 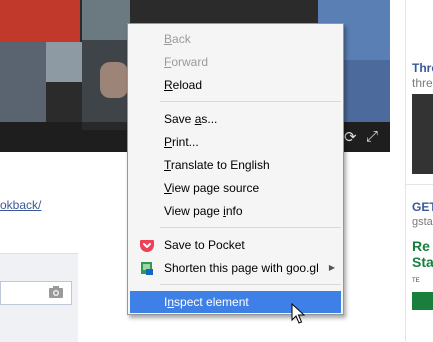 What do you see at coordinates (331, 267) in the screenshot?
I see `submenu-arrow-icon: ▶` at bounding box center [331, 267].